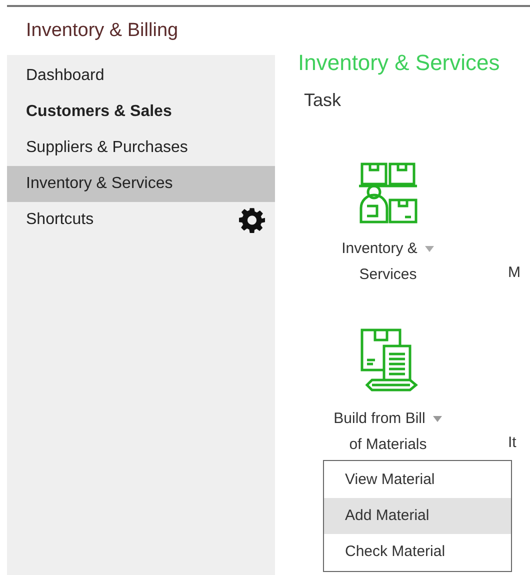 Image resolution: width=530 pixels, height=575 pixels. Describe the element at coordinates (513, 273) in the screenshot. I see `tile-label: M` at that location.